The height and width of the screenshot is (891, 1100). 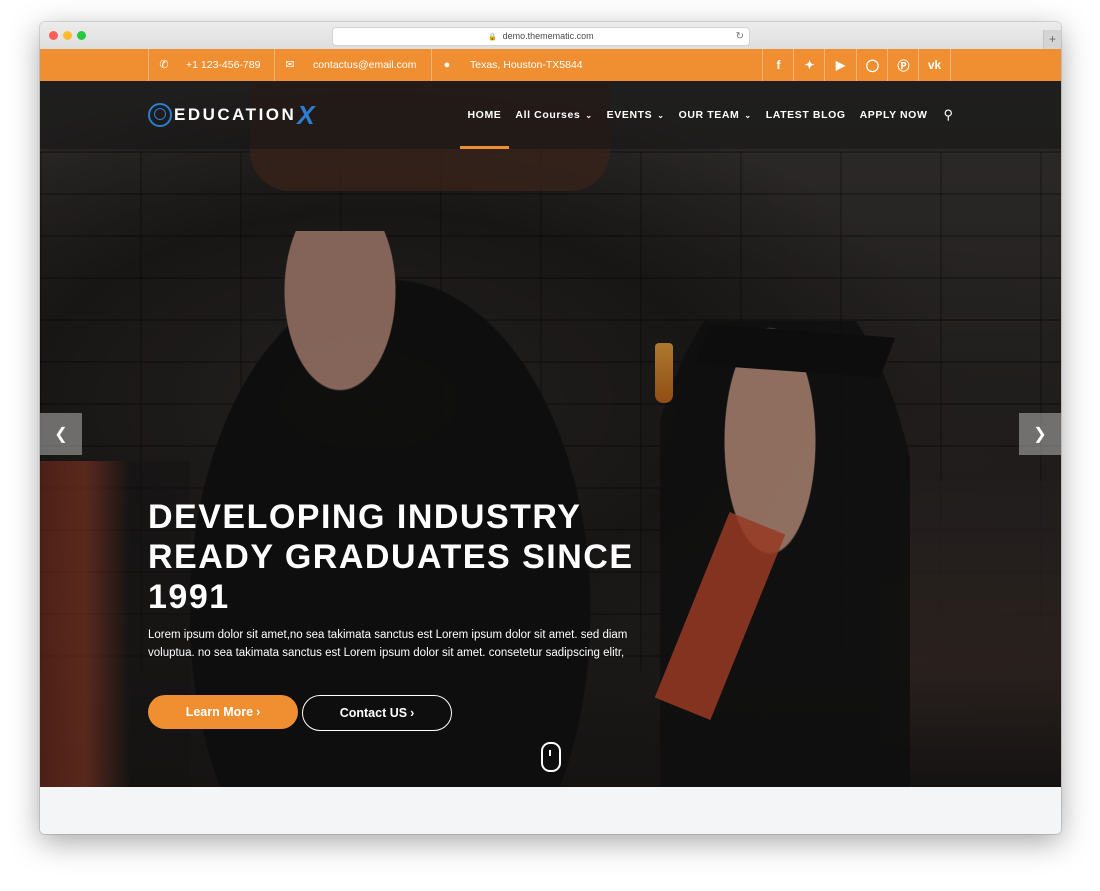 I want to click on url-text: demo.themematic.com, so click(x=548, y=36).